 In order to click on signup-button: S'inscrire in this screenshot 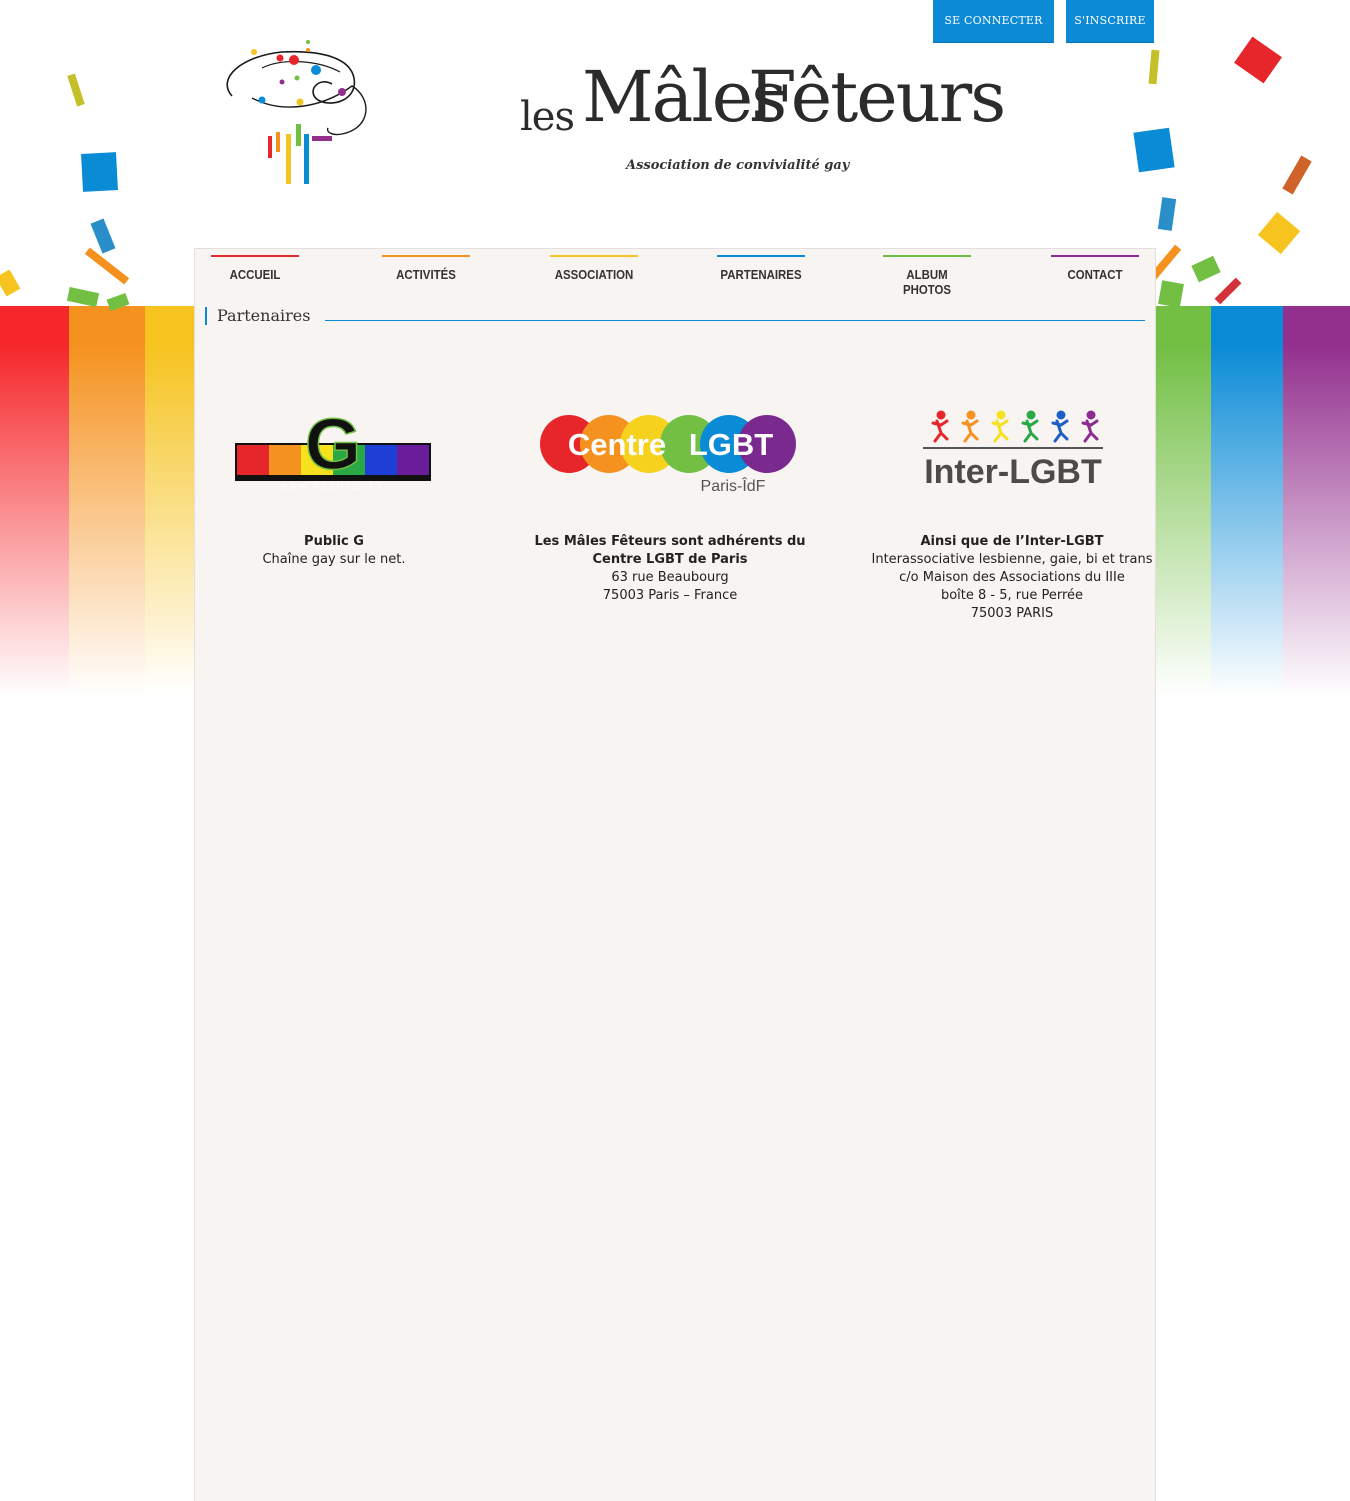, I will do `click(1110, 21)`.